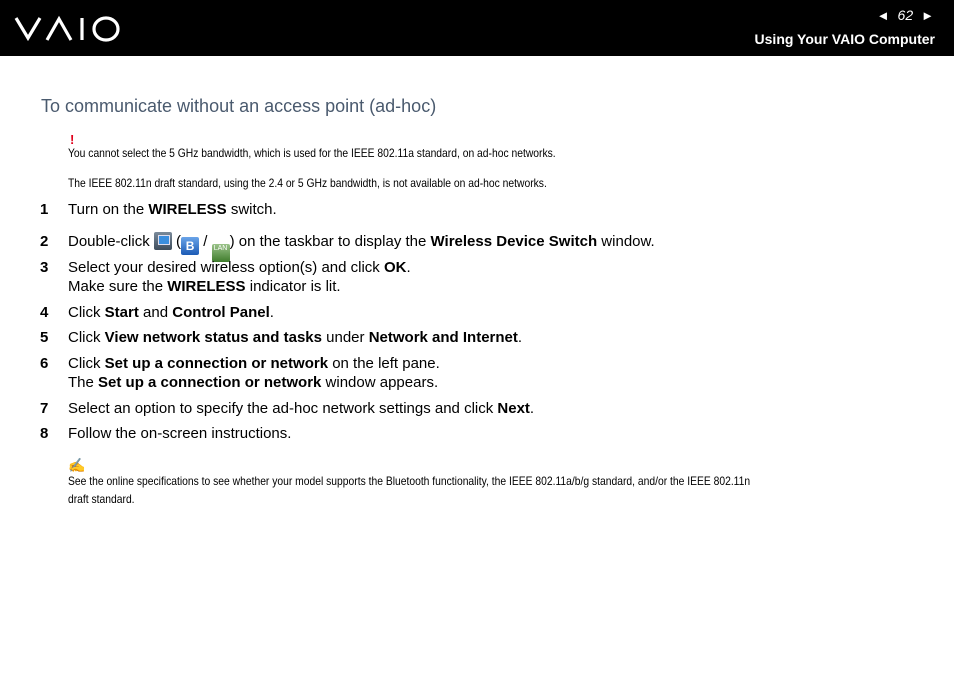  I want to click on step-text-part: (, so click(176, 241).